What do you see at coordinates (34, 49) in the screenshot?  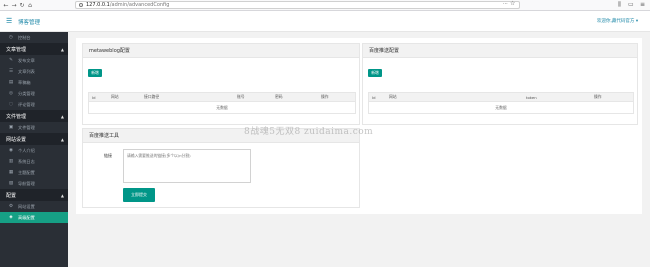 I see `sidebar-group-header: 文章管理 ▲` at bounding box center [34, 49].